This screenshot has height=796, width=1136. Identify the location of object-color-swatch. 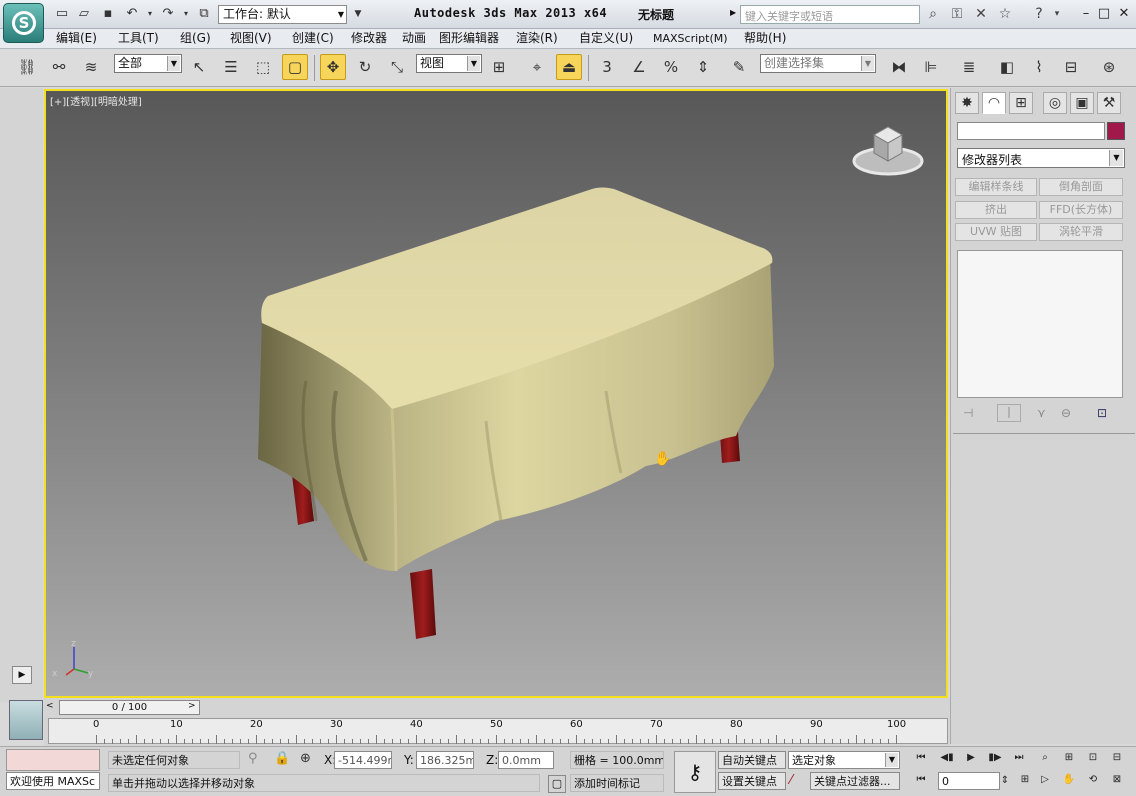
(1116, 131).